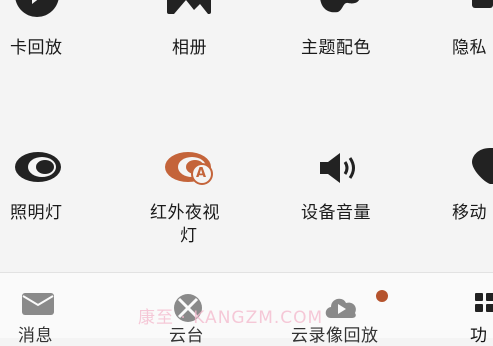 Image resolution: width=493 pixels, height=346 pixels. Describe the element at coordinates (38, 304) in the screenshot. I see `envelope-icon` at that location.